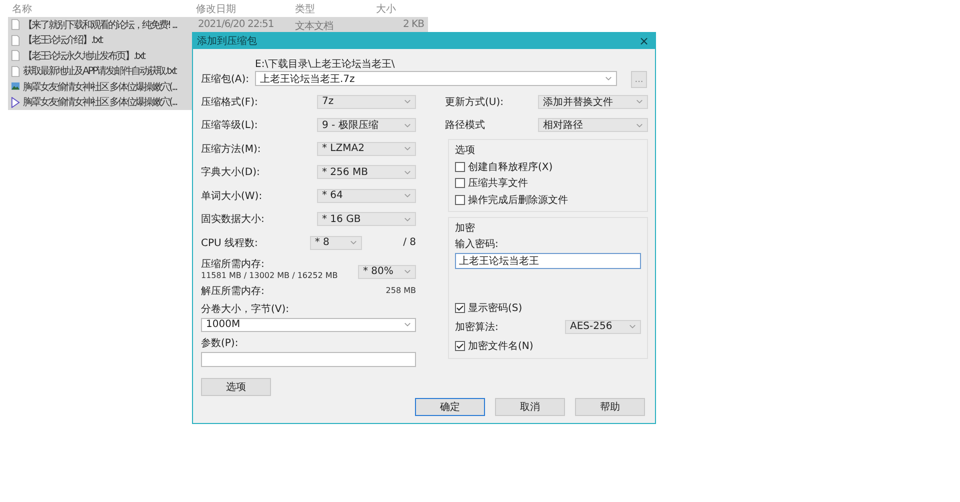 The width and height of the screenshot is (960, 502). I want to click on window-title: 添加到压缩包, so click(227, 41).